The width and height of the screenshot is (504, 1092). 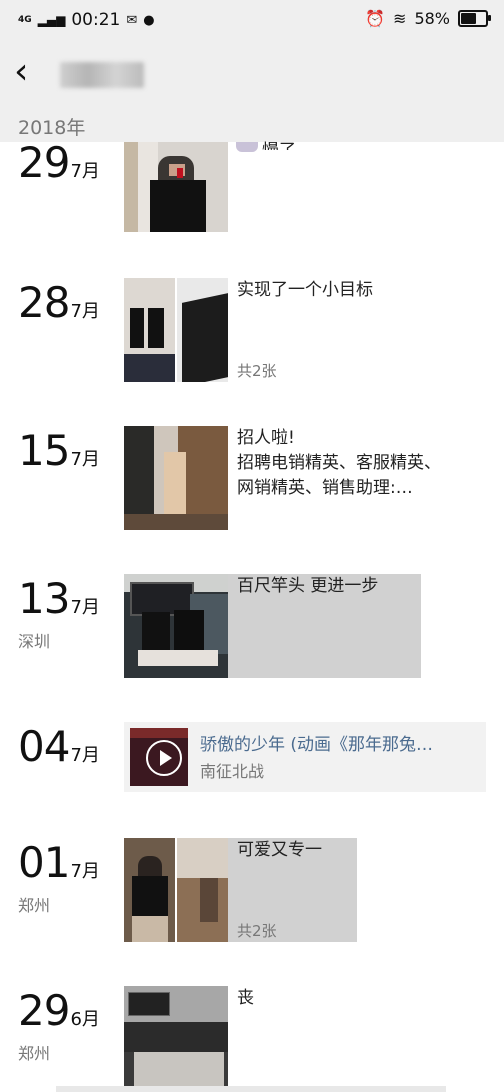 I want to click on back-button: ‹, so click(x=21, y=72).